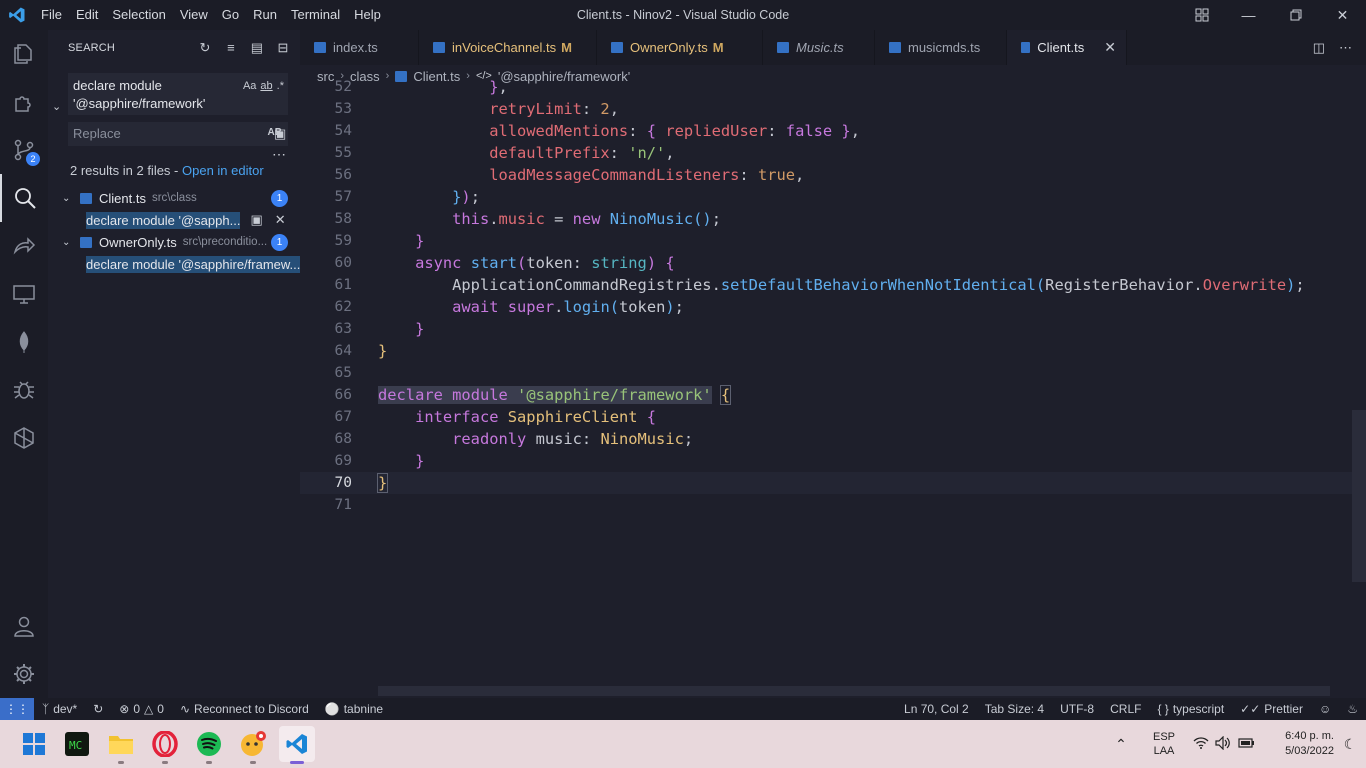 Image resolution: width=1366 pixels, height=768 pixels. Describe the element at coordinates (174, 242) in the screenshot. I see `result-file-row: ⌄ OwnerOnly.ts src\preconditio... 1` at that location.